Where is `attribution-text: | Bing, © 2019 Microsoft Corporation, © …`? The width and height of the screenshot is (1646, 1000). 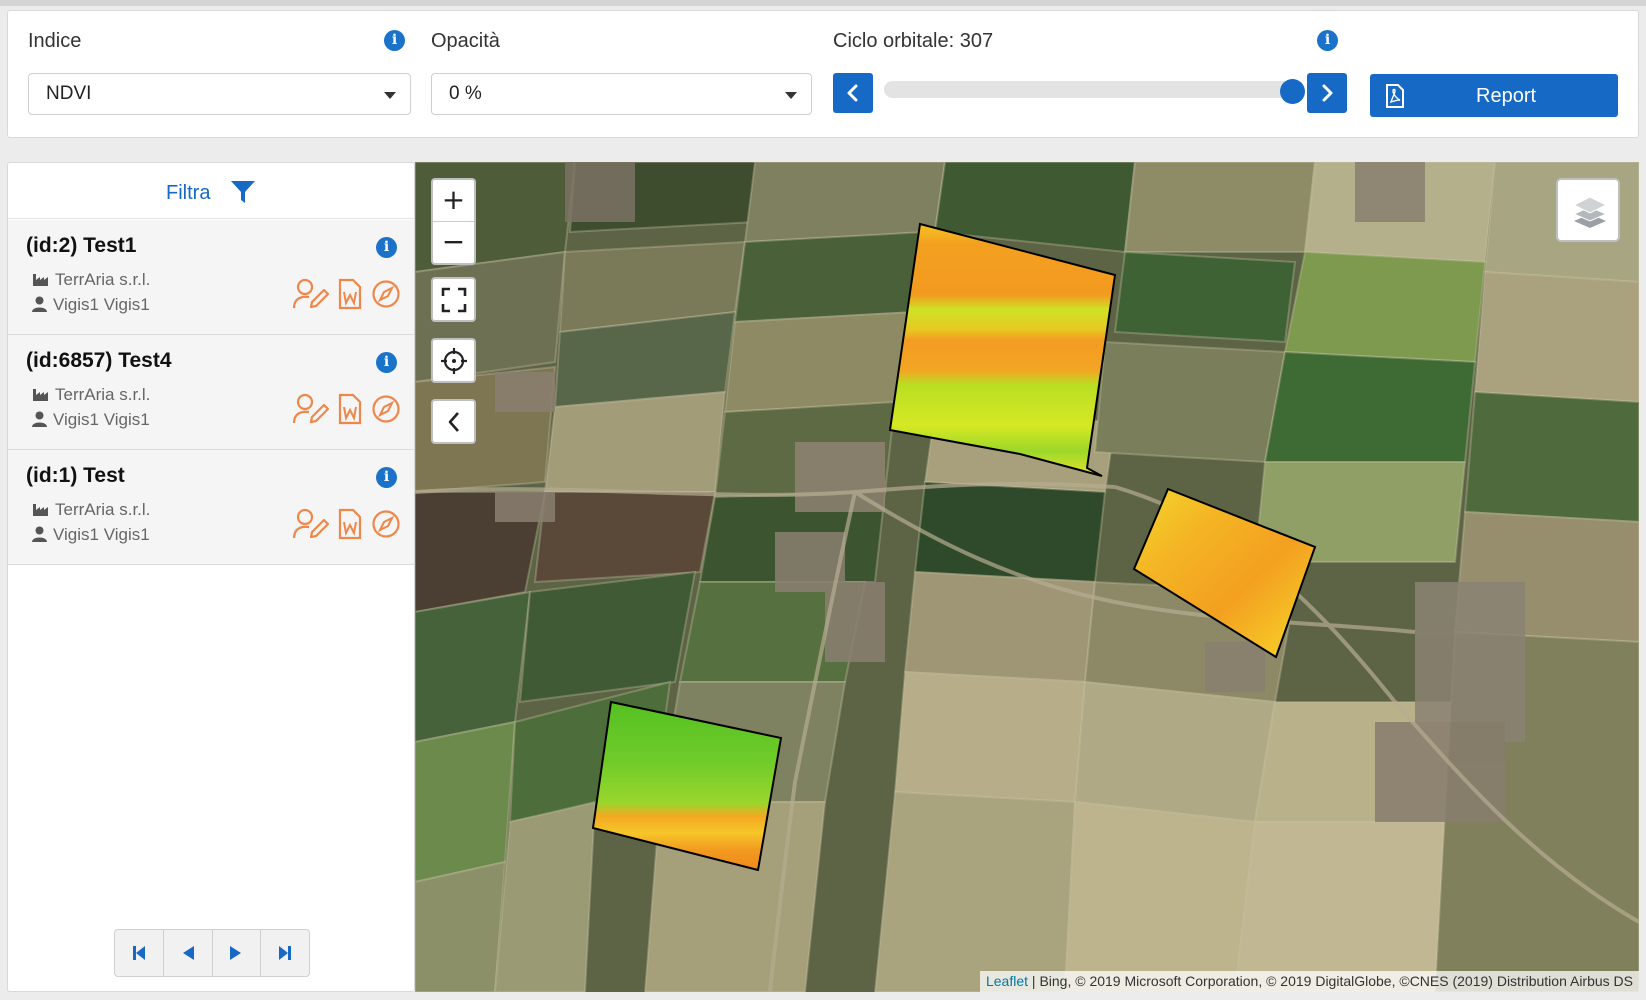 attribution-text: | Bing, © 2019 Microsoft Corporation, © … is located at coordinates (1330, 981).